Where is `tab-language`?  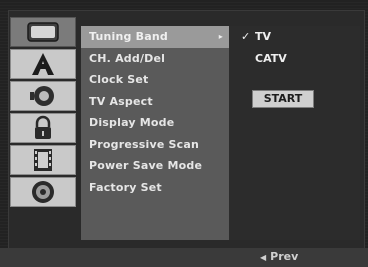 tab-language is located at coordinates (43, 64).